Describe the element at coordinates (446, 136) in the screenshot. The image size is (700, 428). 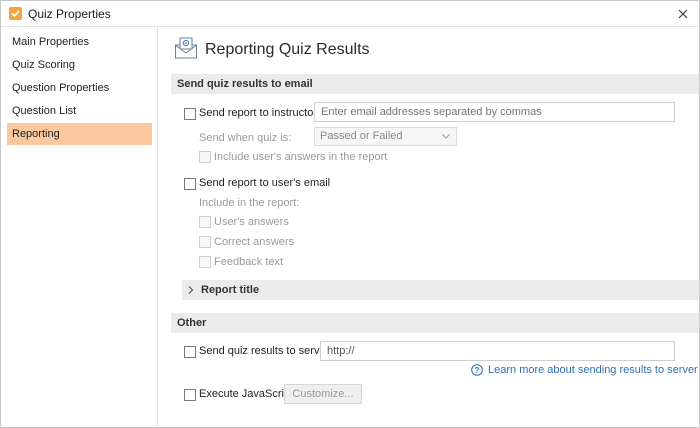
I see `chevron-down-icon` at that location.